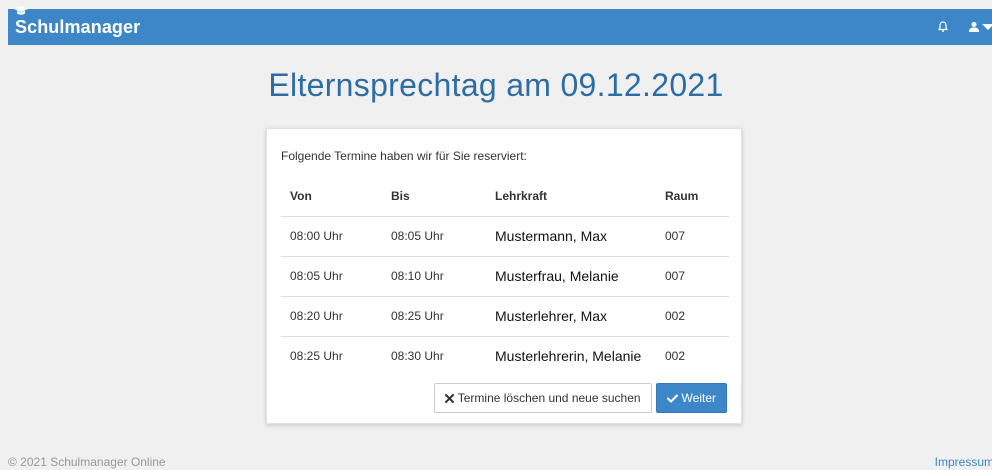 This screenshot has width=992, height=470. Describe the element at coordinates (429, 236) in the screenshot. I see `cell-bis: 08:05 Uhr` at that location.